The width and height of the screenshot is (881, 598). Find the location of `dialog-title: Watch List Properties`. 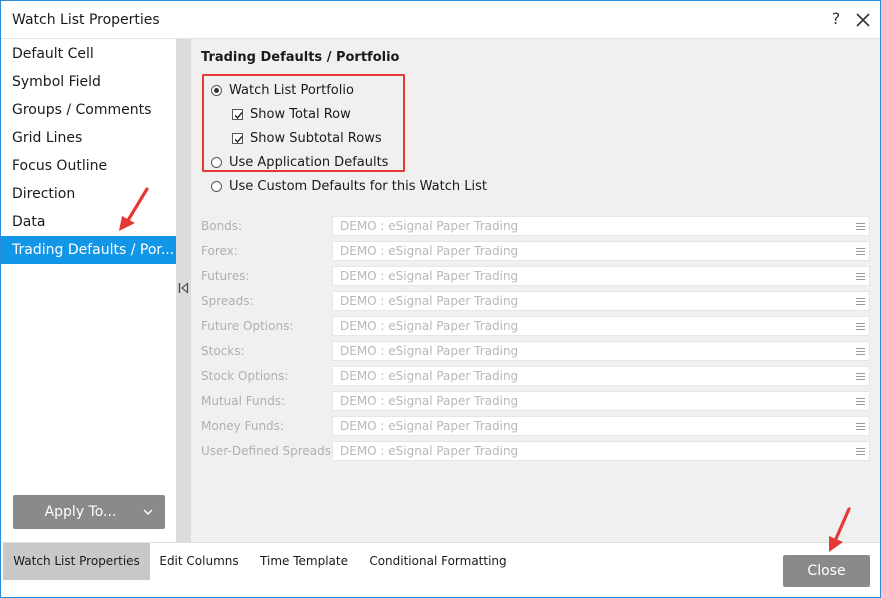

dialog-title: Watch List Properties is located at coordinates (86, 20).